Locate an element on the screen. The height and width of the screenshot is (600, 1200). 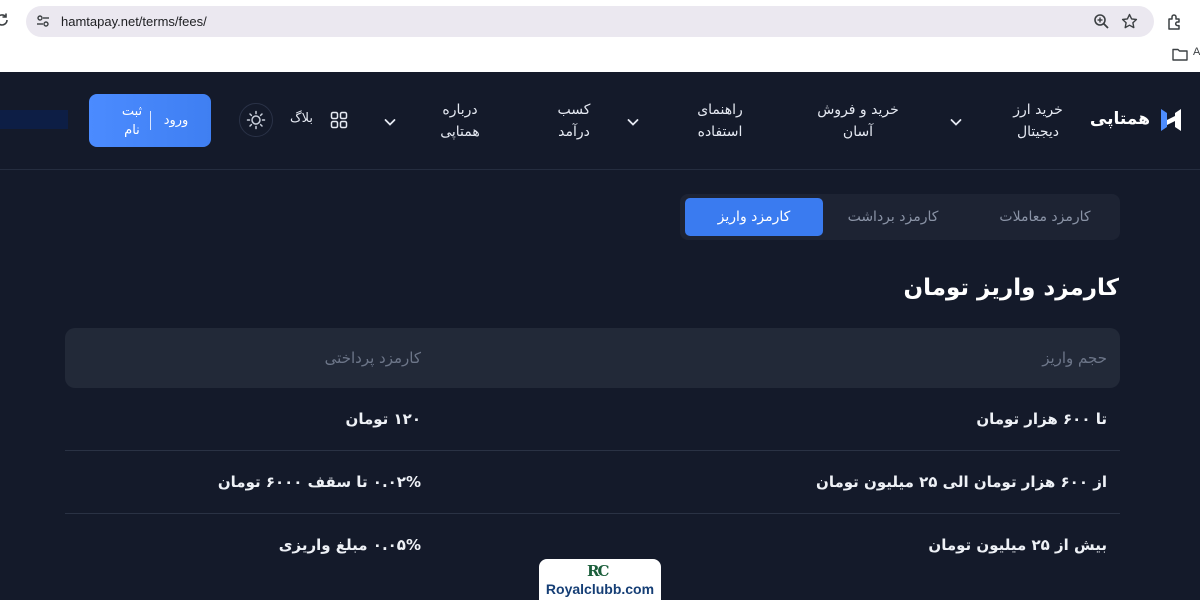
nav-guide: راهنمای استفاده is located at coordinates (740, 120).